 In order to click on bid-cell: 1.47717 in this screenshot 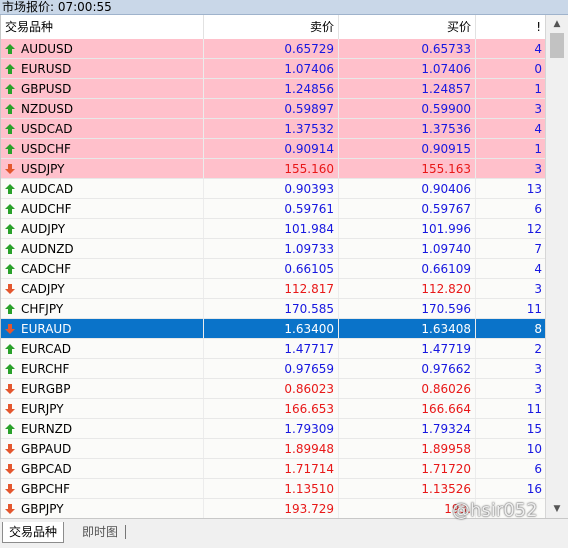, I will do `click(271, 348)`.